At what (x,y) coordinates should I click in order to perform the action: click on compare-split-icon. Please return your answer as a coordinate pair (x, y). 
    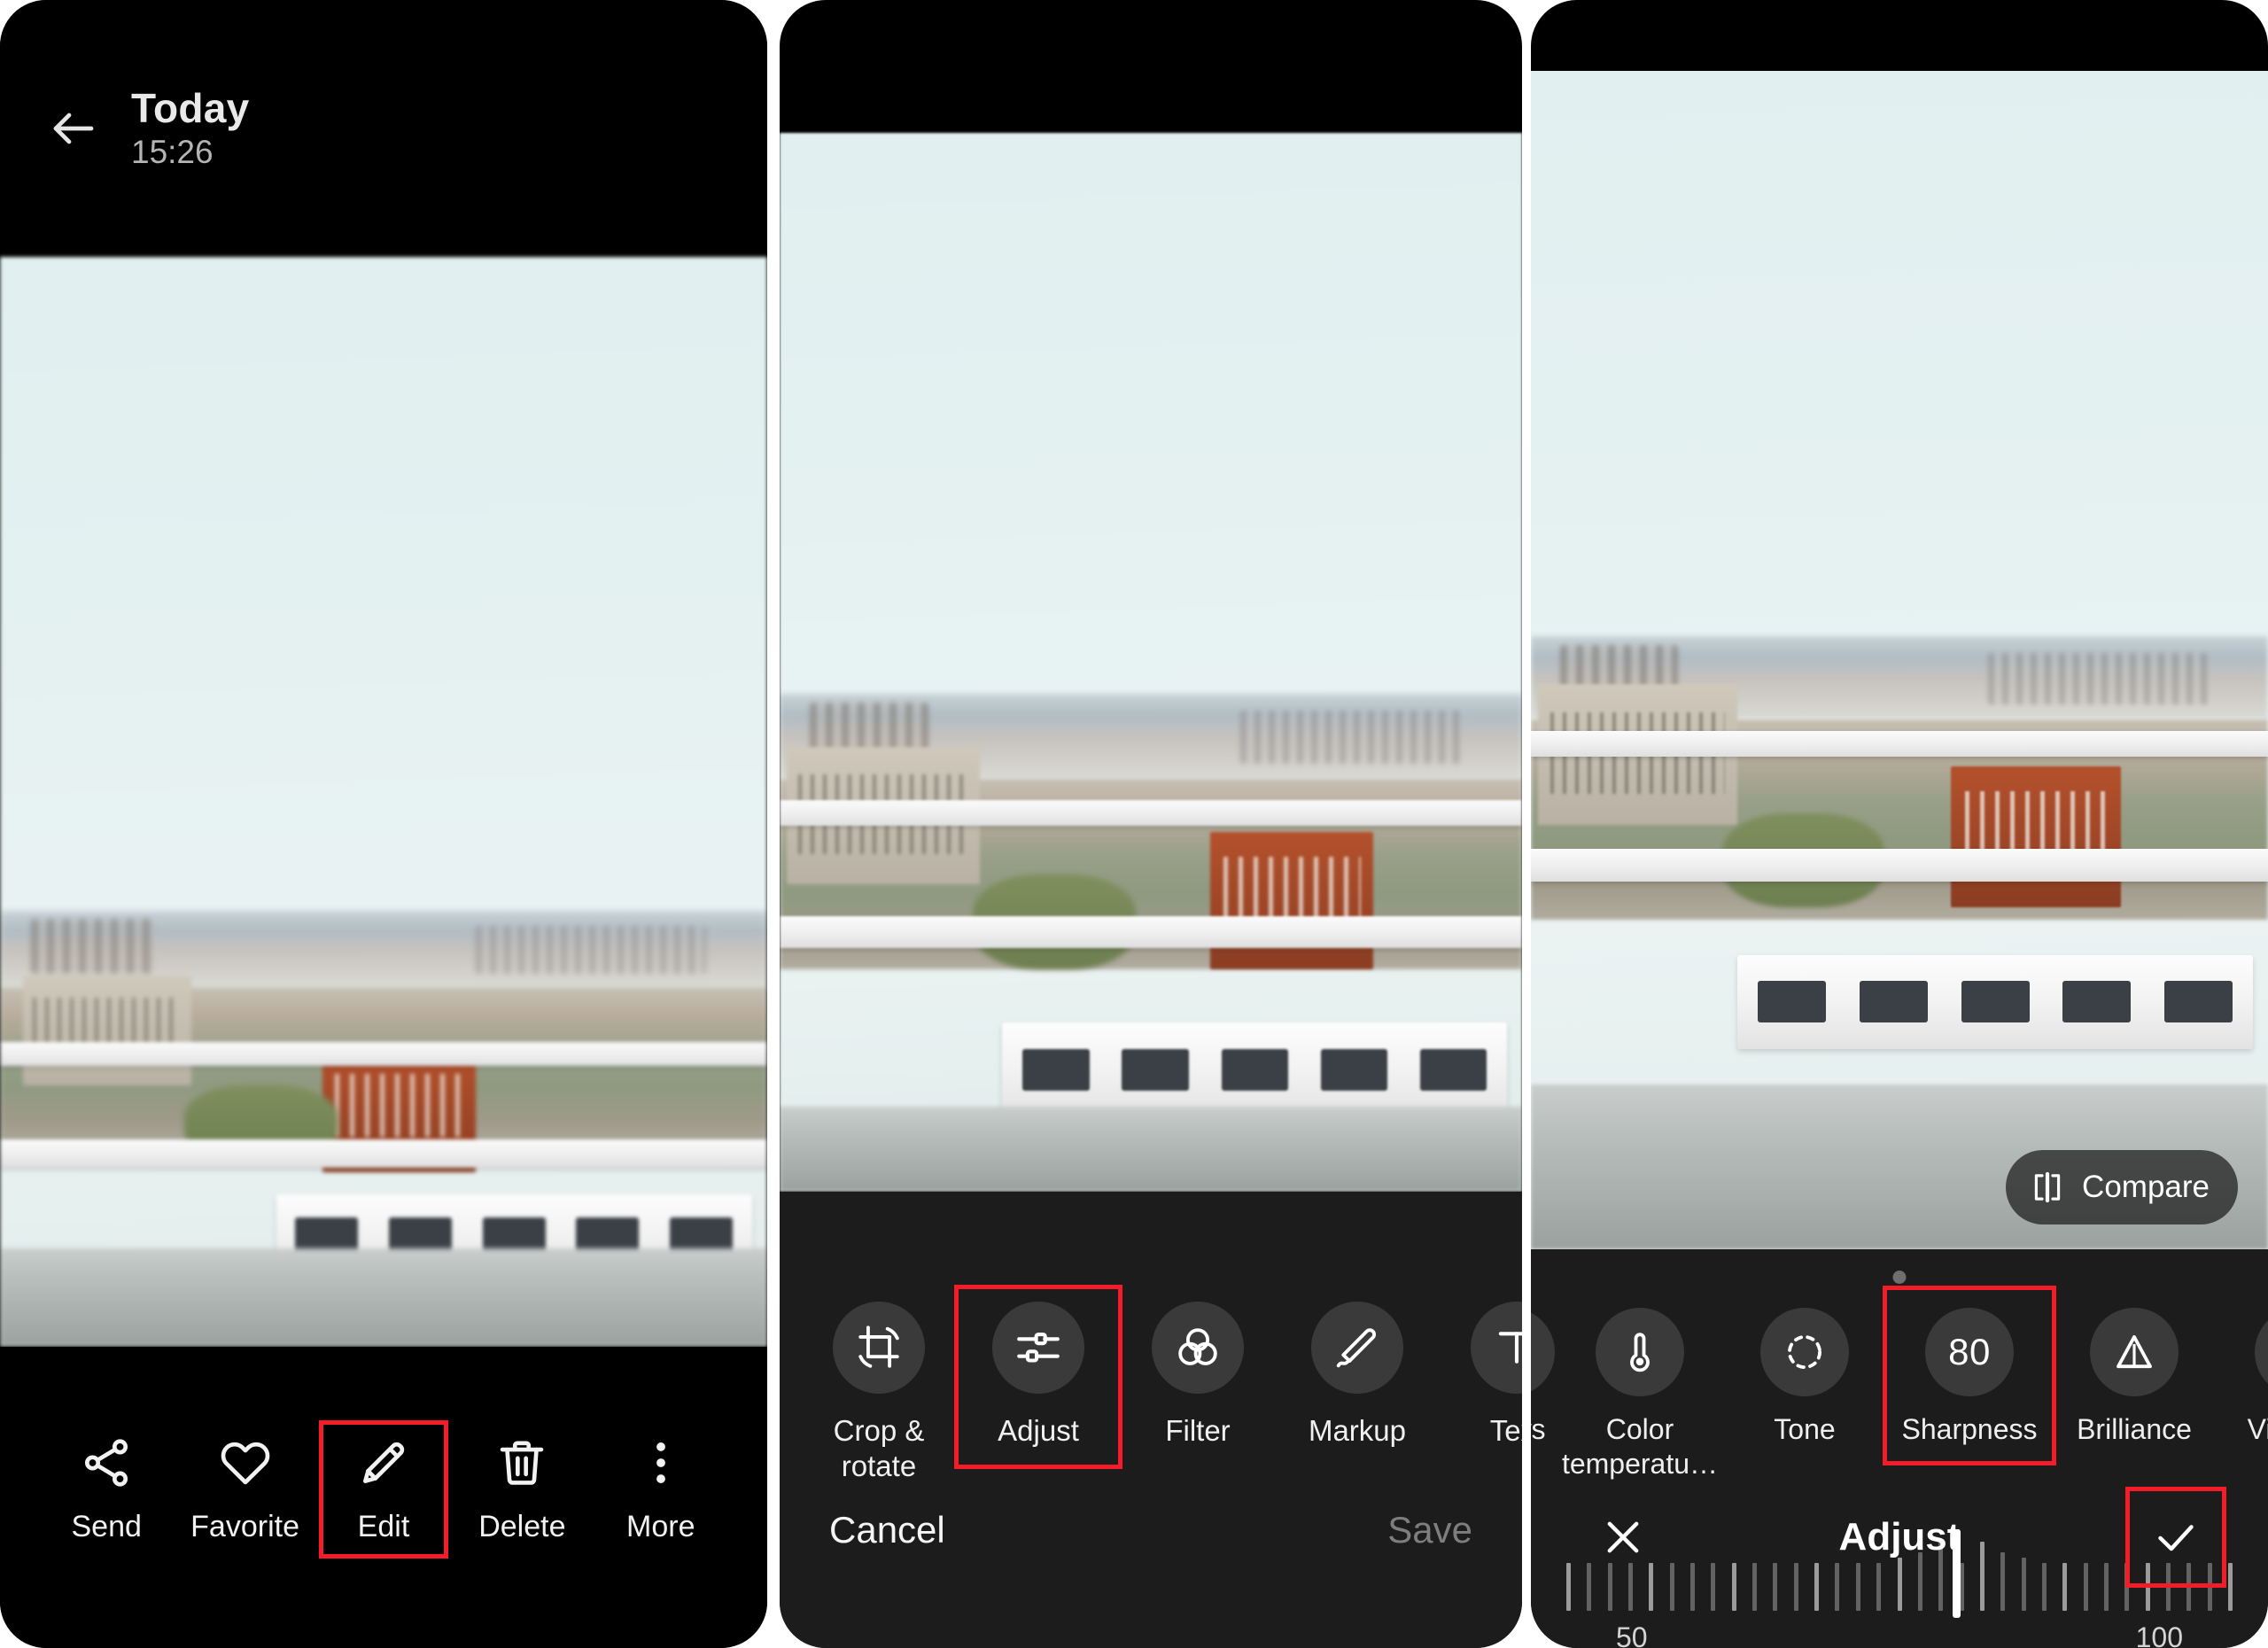
    Looking at the image, I should click on (2047, 1187).